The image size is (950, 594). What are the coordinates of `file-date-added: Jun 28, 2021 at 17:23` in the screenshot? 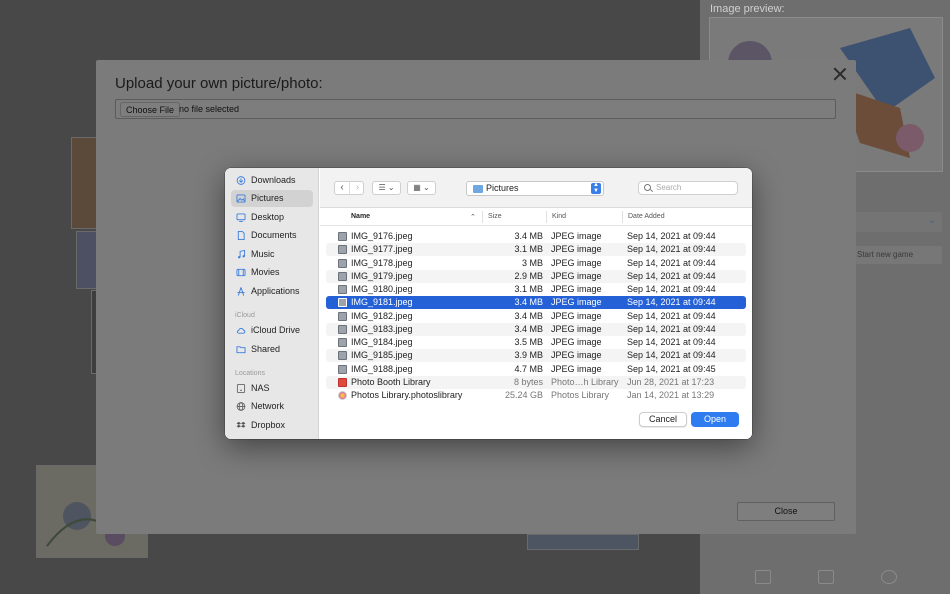 It's located at (671, 381).